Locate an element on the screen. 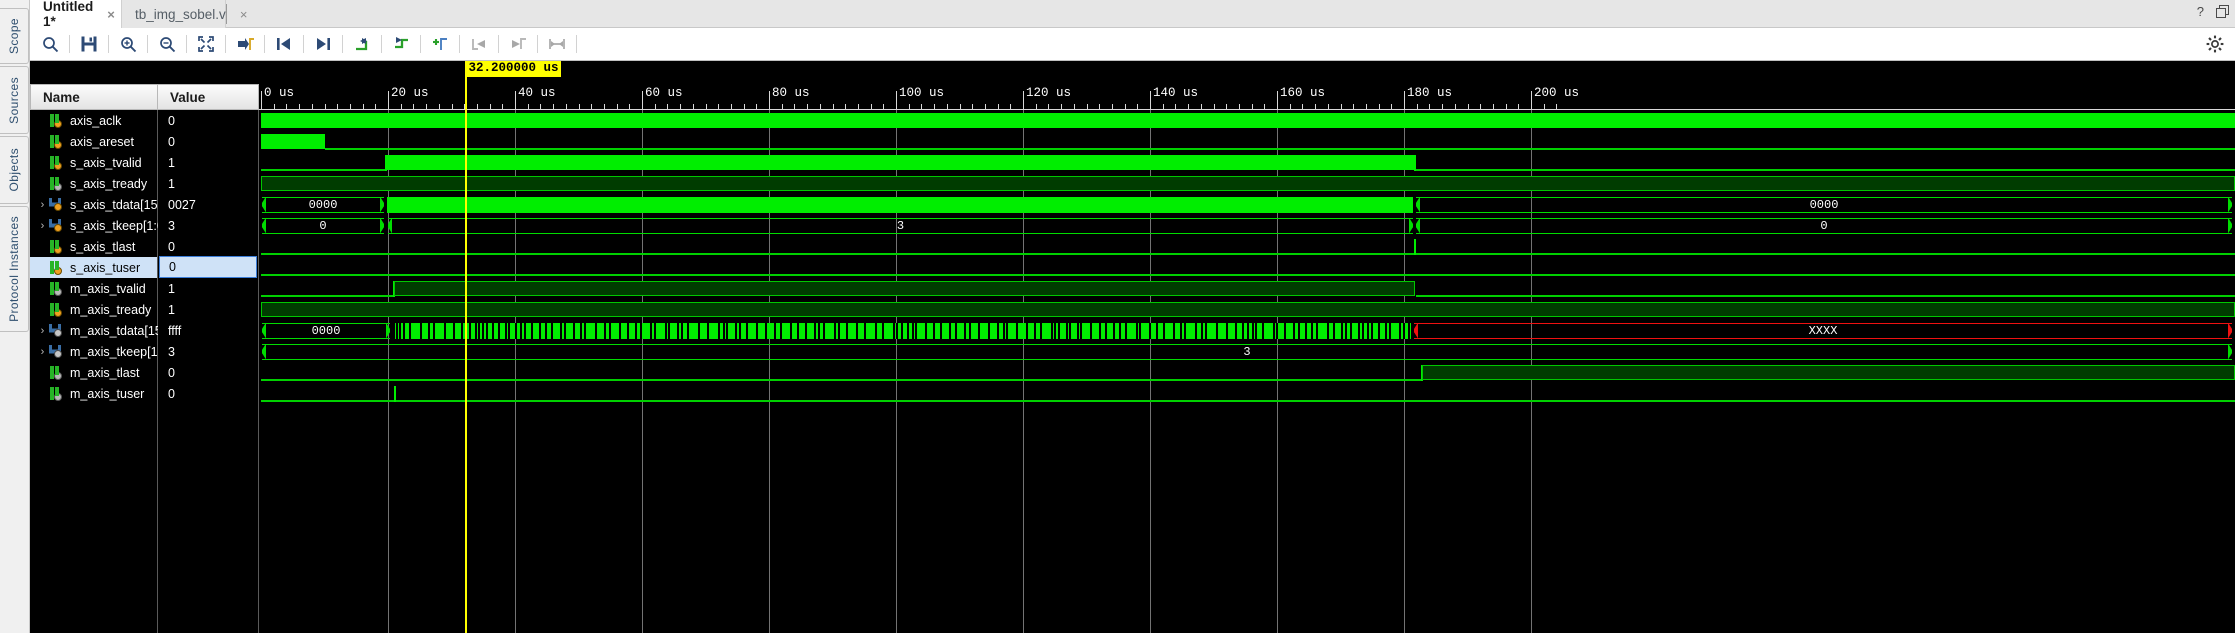  measure-time-button is located at coordinates (557, 44).